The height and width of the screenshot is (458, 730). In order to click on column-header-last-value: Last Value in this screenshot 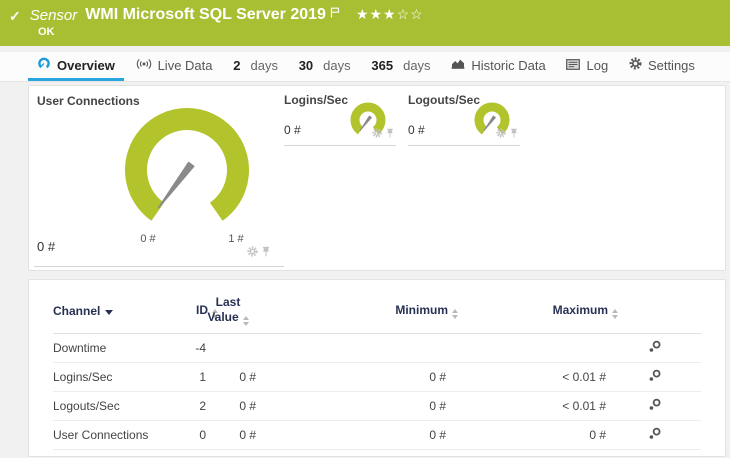, I will do `click(228, 311)`.